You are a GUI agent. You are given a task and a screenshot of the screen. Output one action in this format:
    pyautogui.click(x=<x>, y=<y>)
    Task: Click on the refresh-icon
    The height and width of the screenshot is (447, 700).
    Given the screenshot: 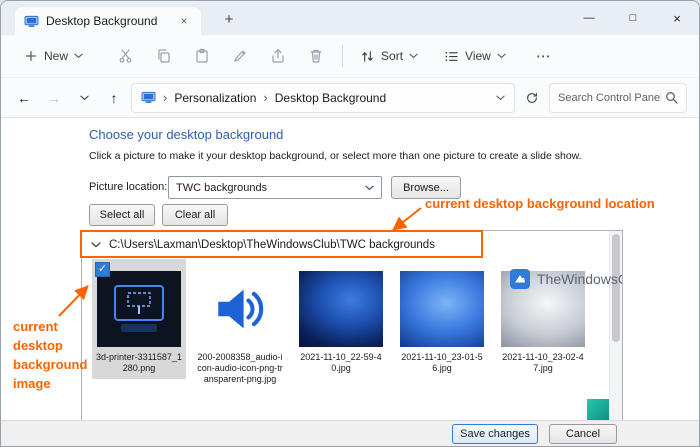 What is the action you would take?
    pyautogui.click(x=532, y=97)
    